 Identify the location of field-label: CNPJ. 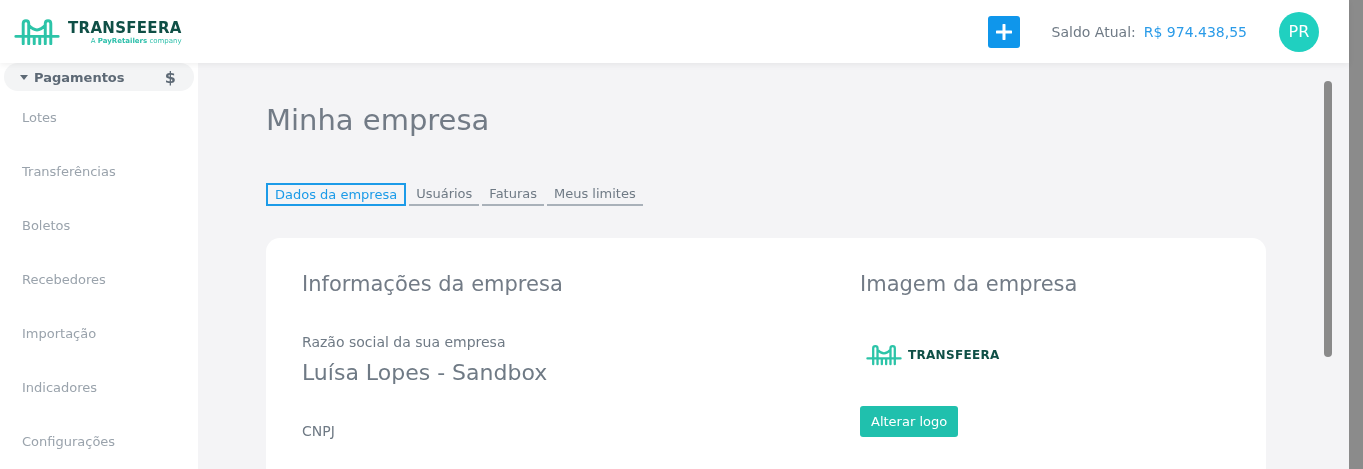
(318, 431).